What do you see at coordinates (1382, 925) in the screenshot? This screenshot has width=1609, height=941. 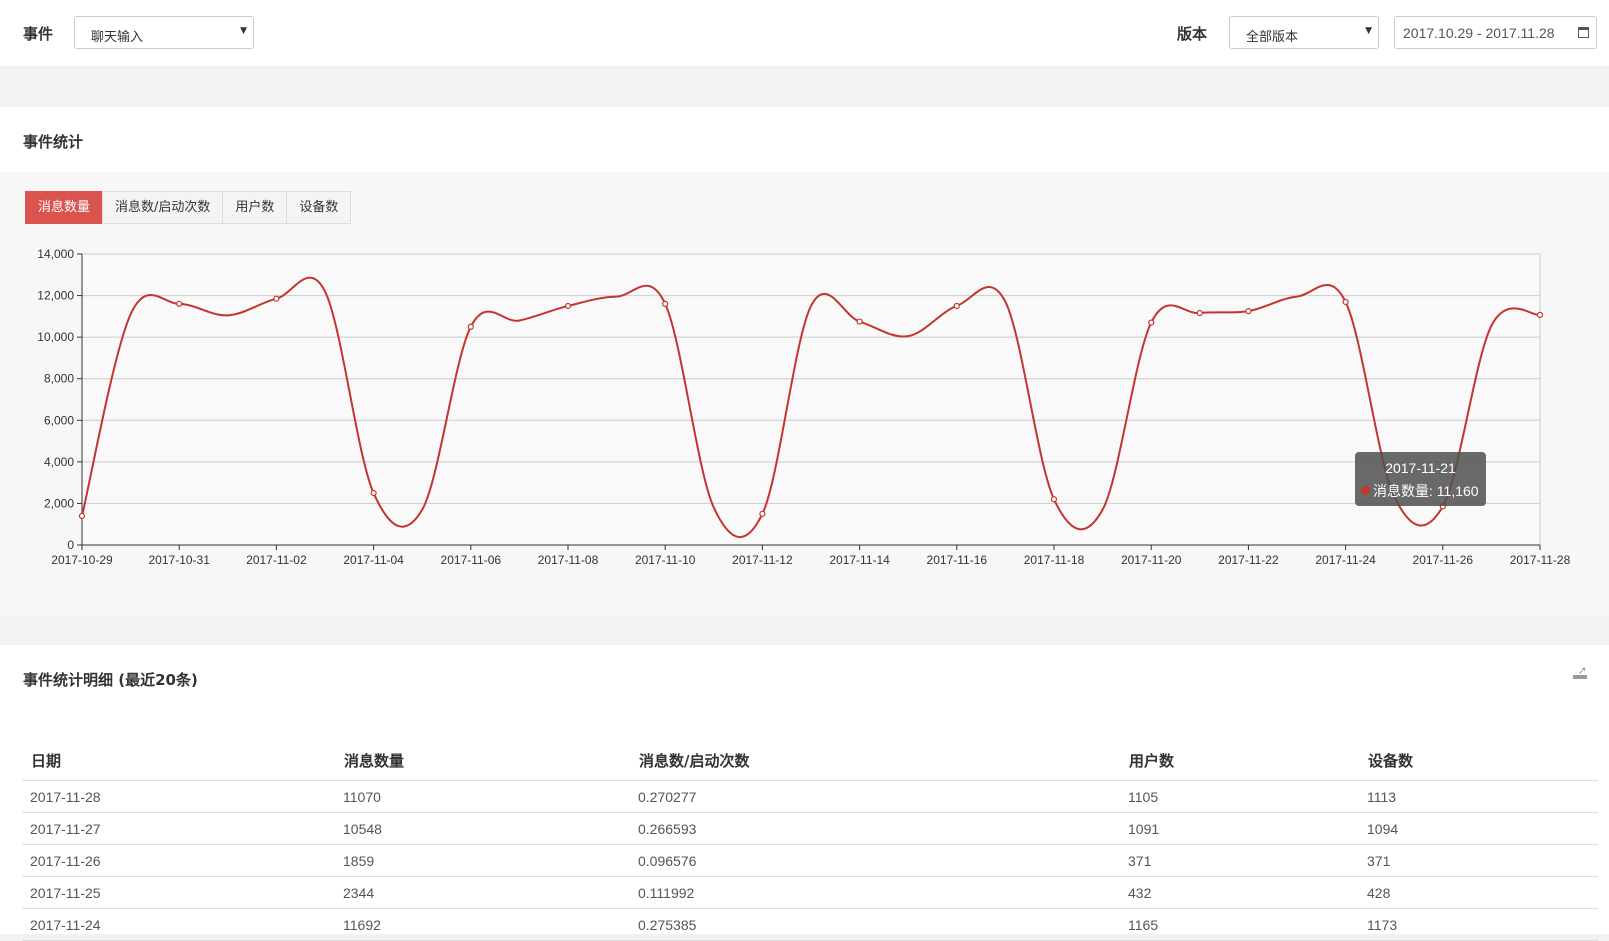 I see `cell-device-count: 1173` at bounding box center [1382, 925].